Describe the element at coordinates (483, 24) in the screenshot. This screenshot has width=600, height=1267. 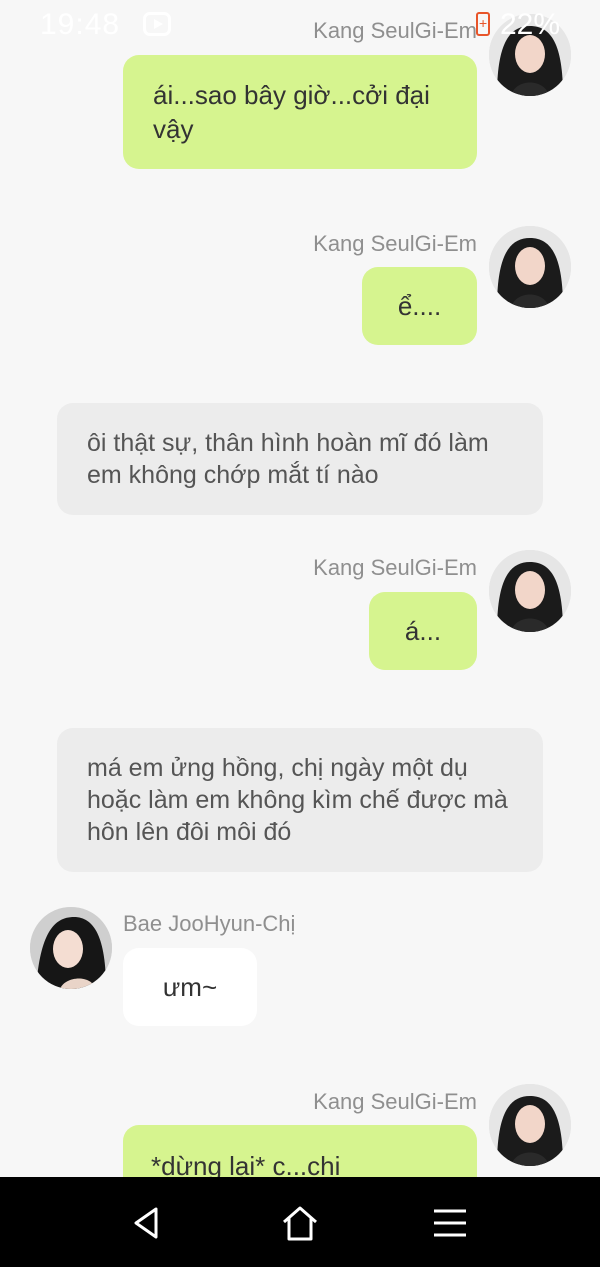
I see `battery-charging-icon` at that location.